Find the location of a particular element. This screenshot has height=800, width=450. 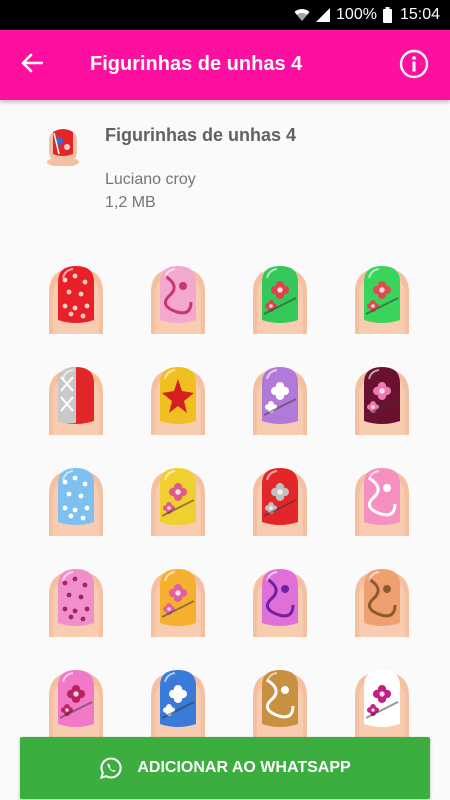

signal-icon is located at coordinates (323, 15).